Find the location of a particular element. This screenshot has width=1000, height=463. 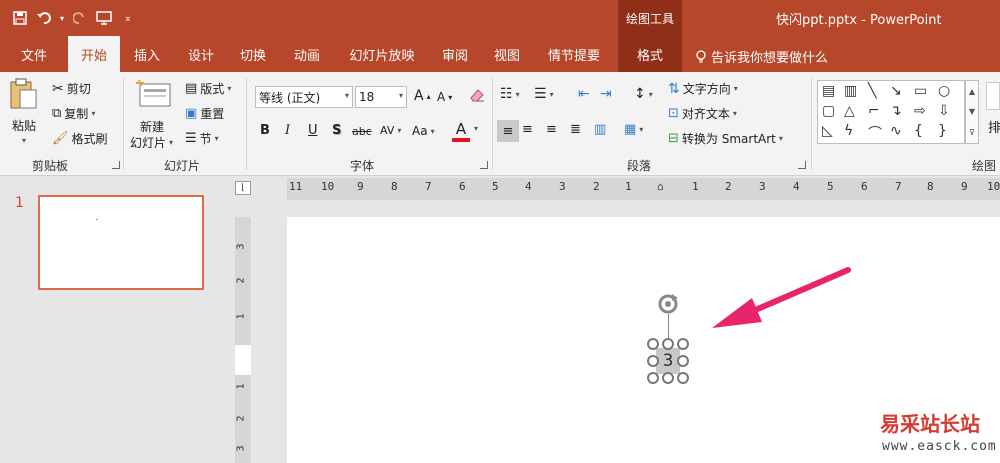

columns-button: ▦ ▾ is located at coordinates (633, 129).